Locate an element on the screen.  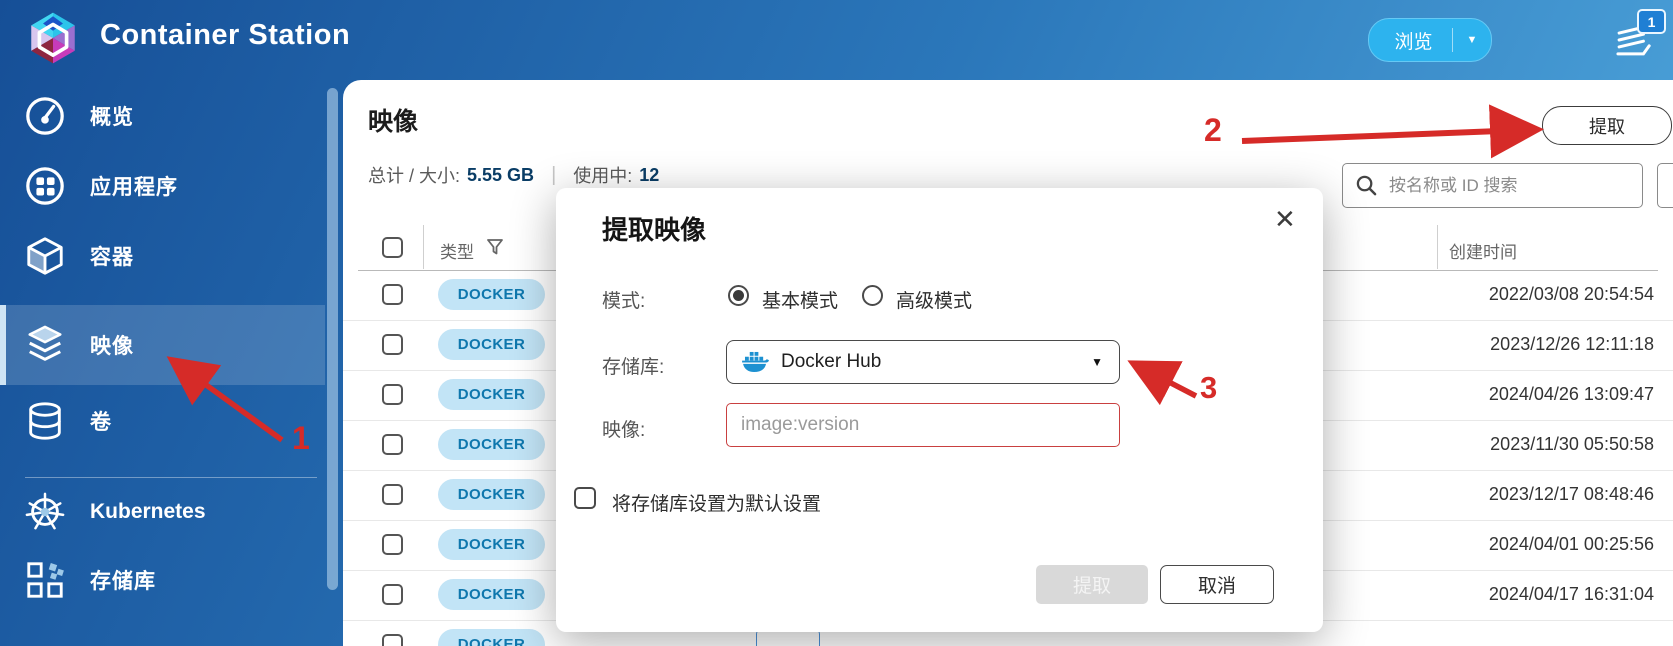
sidebar-item-label: Kubernetes is located at coordinates (148, 511).